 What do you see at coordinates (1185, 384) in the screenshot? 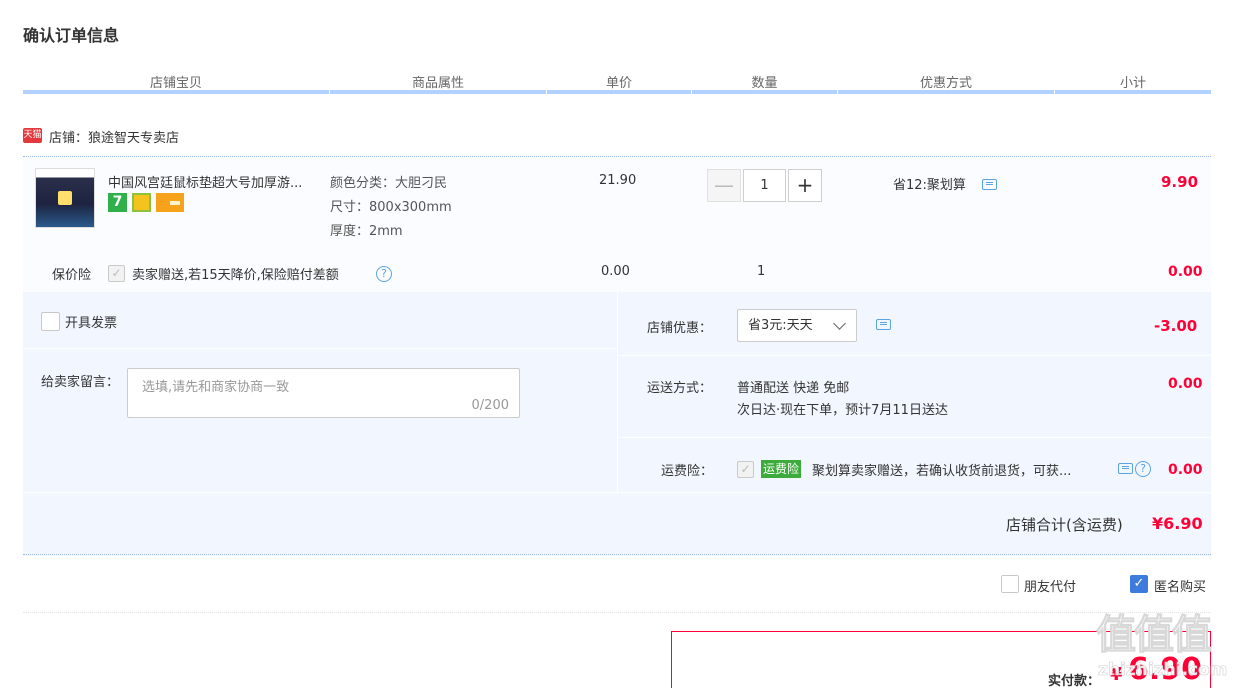
I see `shipping-amount: 0.00` at bounding box center [1185, 384].